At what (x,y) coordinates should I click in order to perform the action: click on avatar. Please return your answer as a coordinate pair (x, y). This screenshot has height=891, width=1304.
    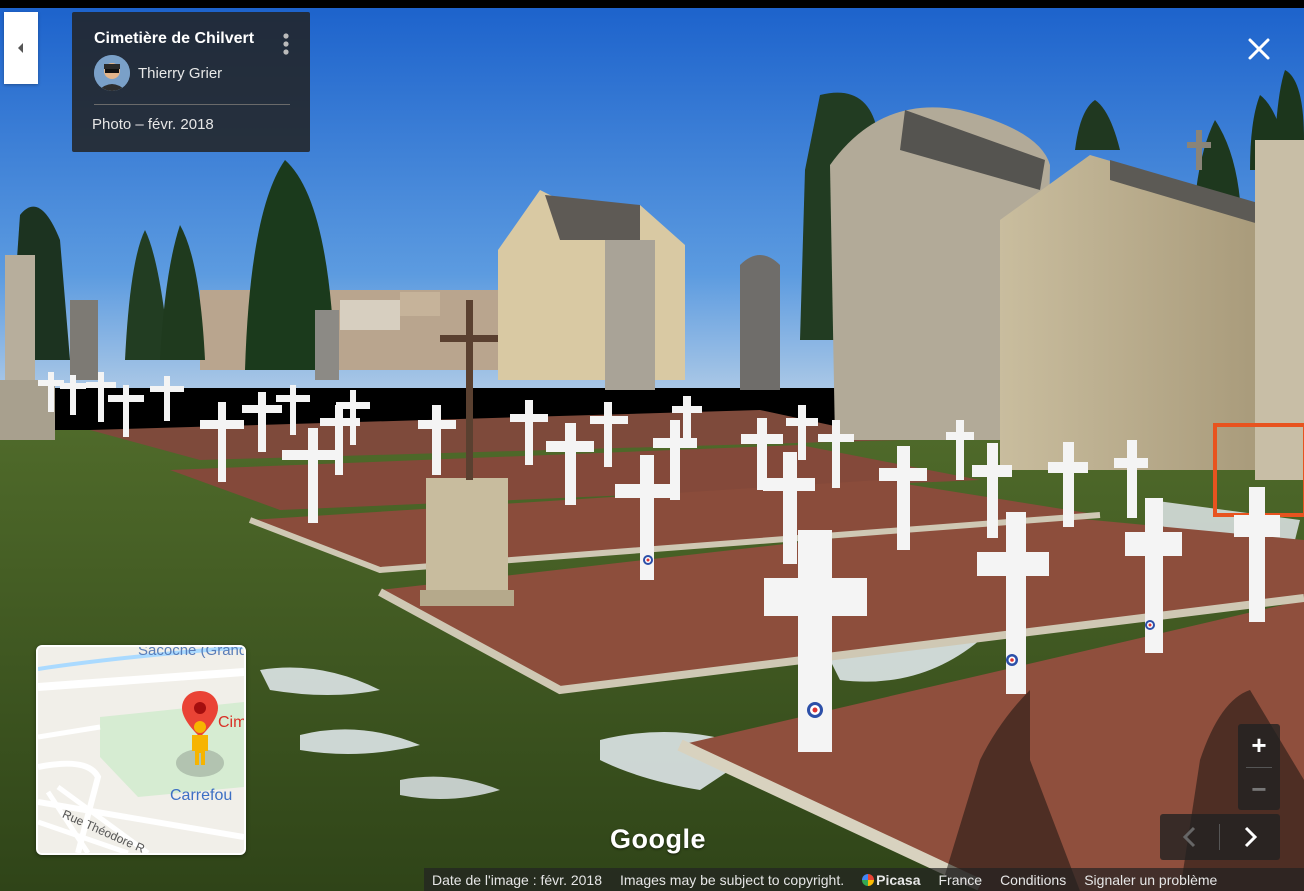
    Looking at the image, I should click on (112, 73).